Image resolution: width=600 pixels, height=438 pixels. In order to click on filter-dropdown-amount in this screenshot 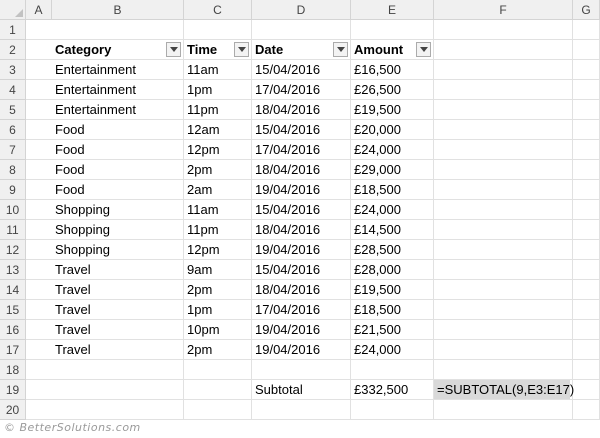, I will do `click(423, 49)`.